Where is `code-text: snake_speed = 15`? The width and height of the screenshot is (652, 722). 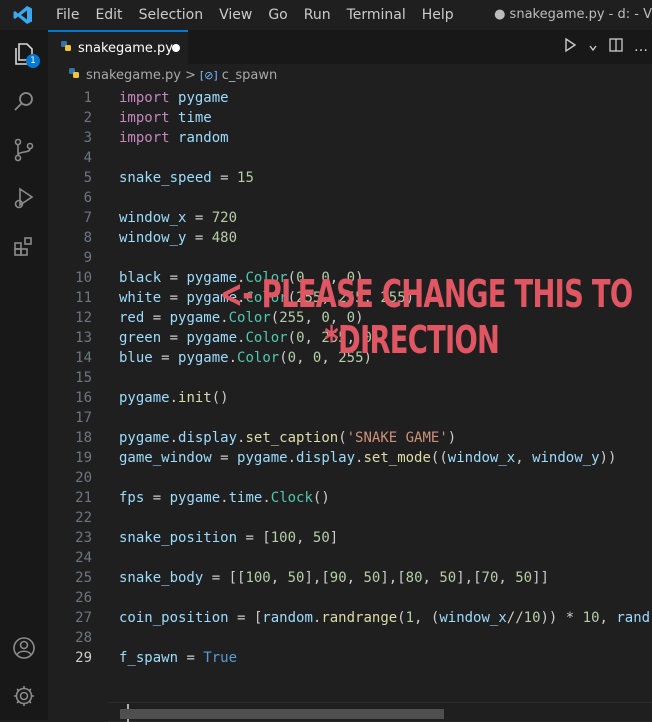 code-text: snake_speed = 15 is located at coordinates (186, 178).